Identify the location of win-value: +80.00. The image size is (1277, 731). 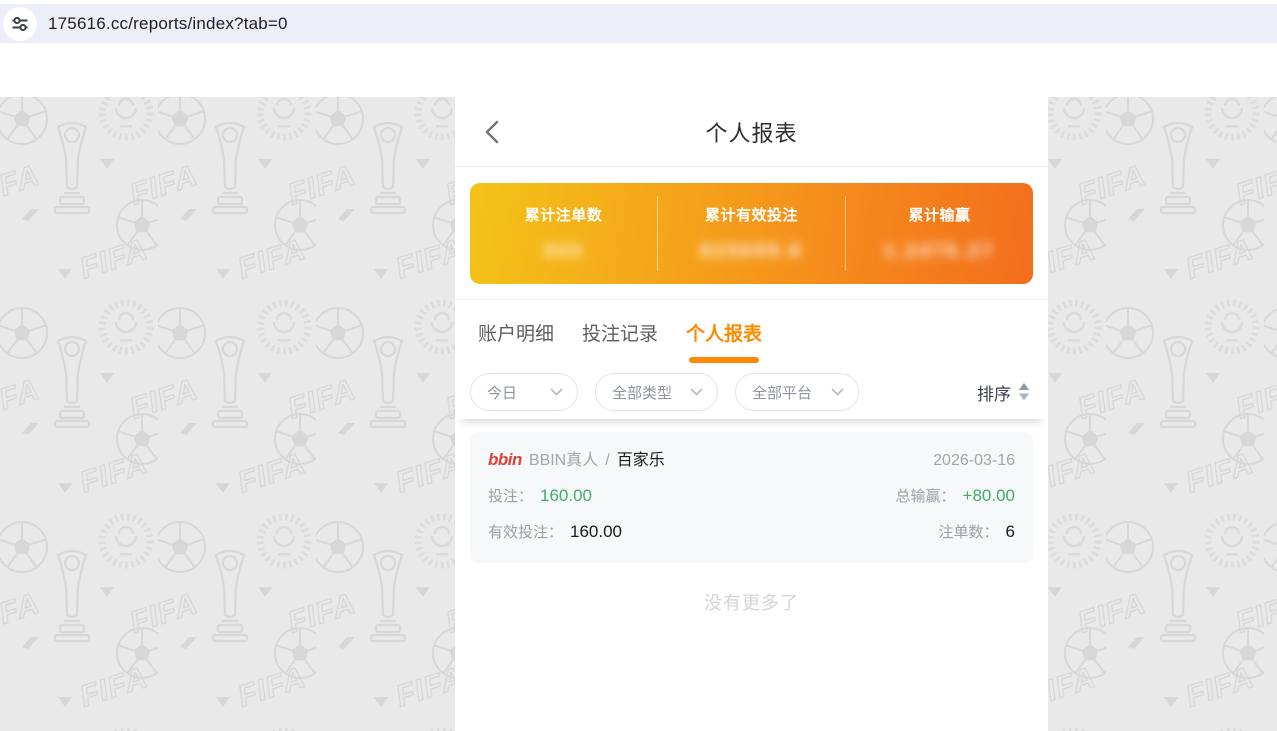
(988, 495).